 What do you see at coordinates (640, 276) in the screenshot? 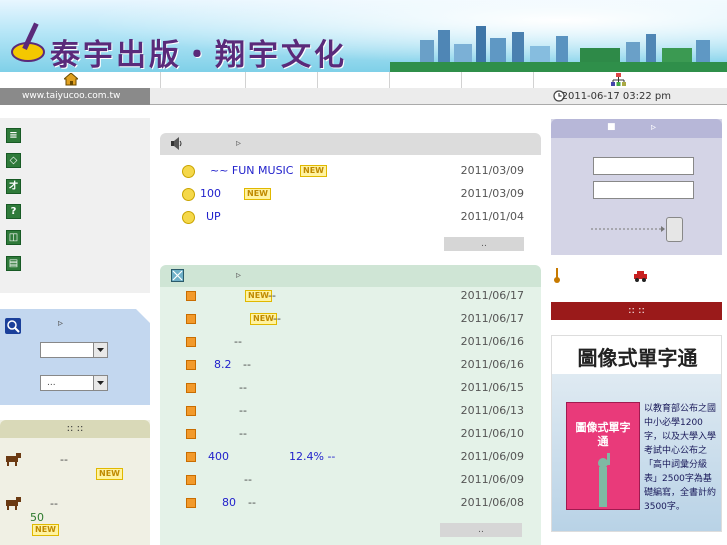
I see `car-icon` at bounding box center [640, 276].